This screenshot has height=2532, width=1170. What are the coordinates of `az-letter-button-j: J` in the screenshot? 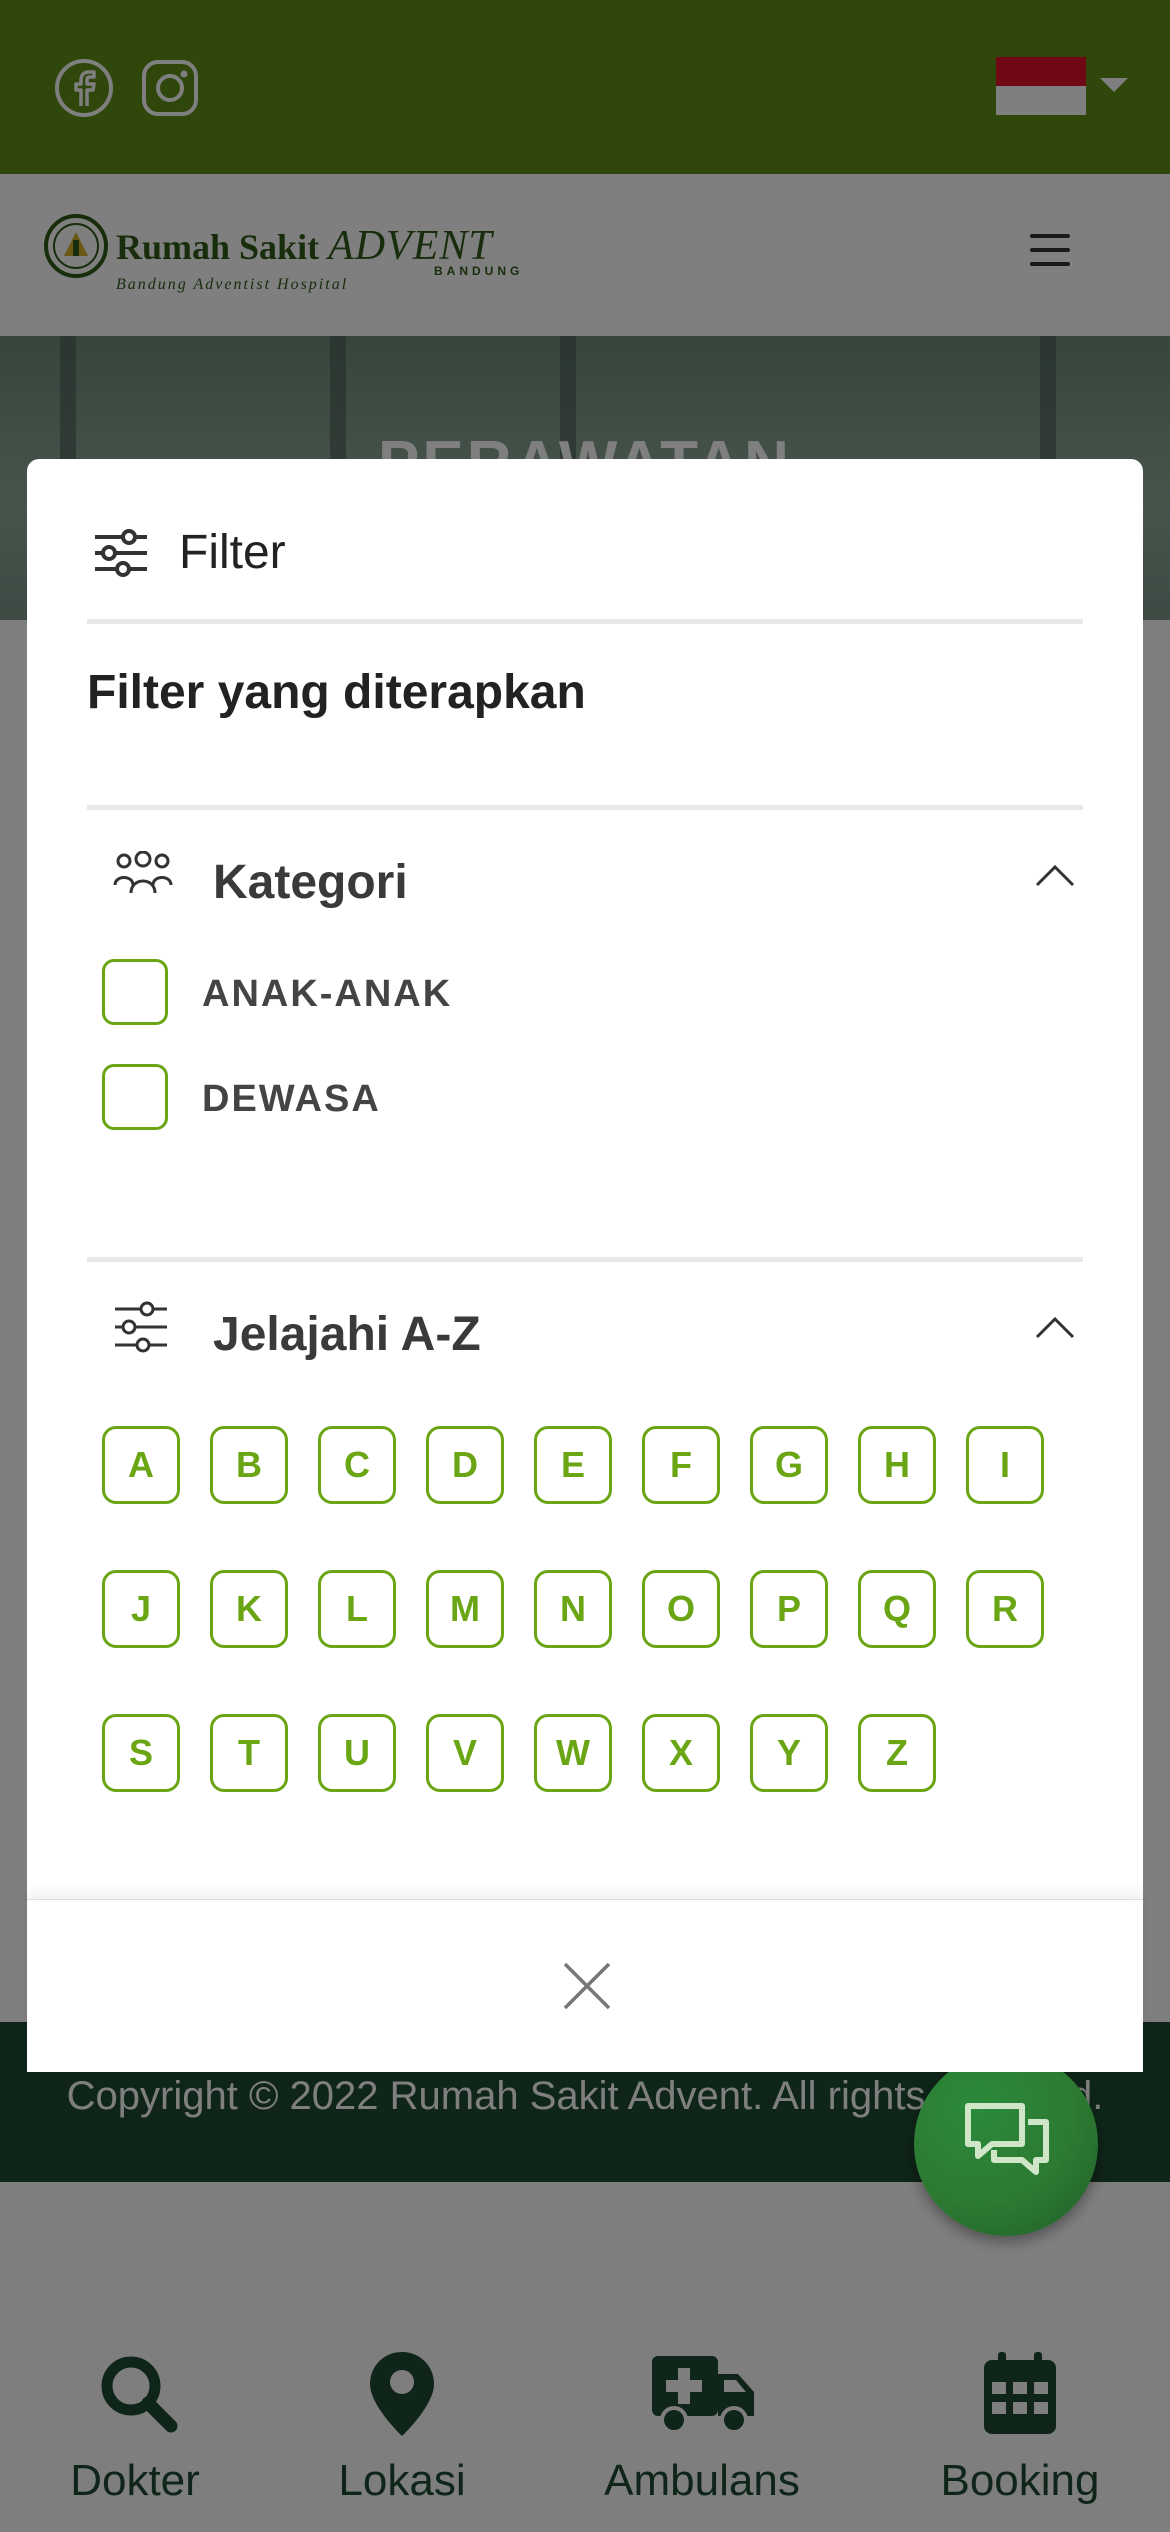 It's located at (141, 1609).